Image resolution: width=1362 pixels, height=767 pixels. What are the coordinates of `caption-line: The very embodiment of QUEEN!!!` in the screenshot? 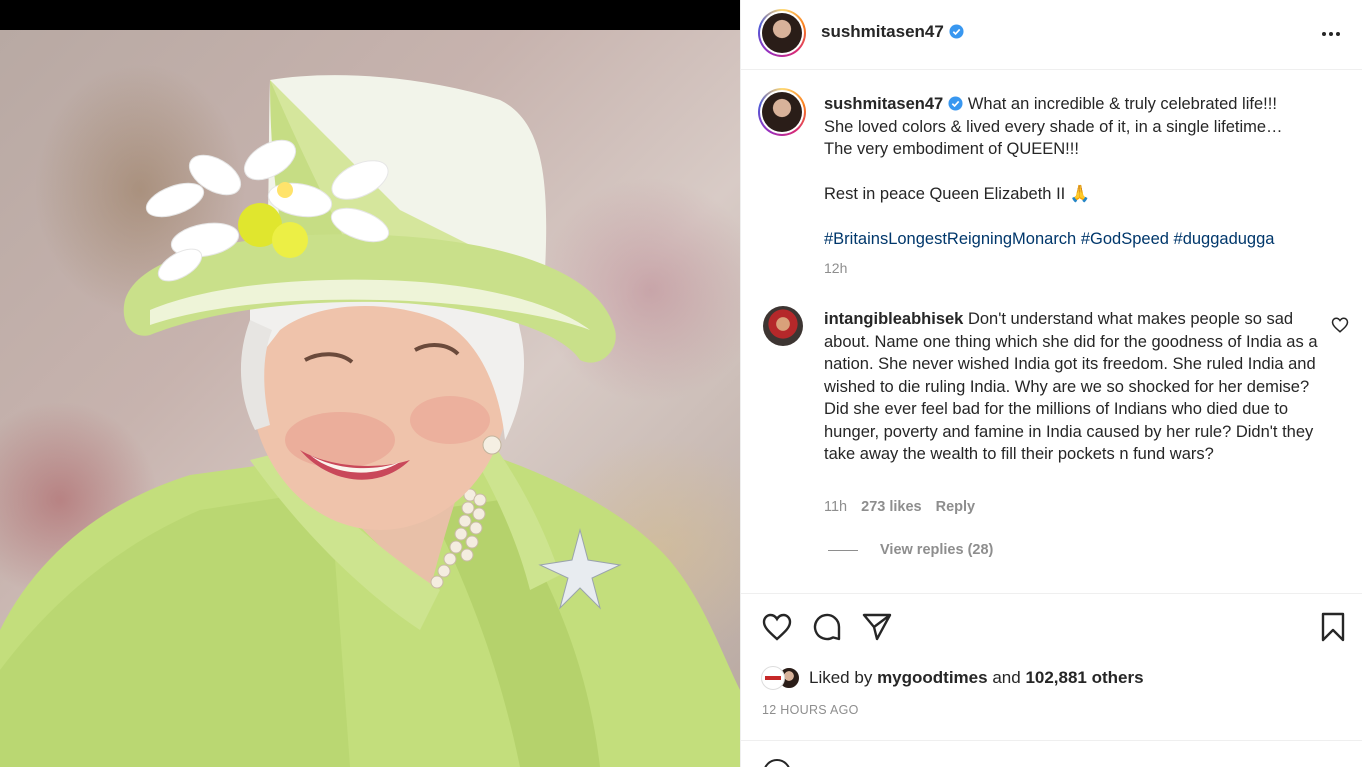 It's located at (951, 149).